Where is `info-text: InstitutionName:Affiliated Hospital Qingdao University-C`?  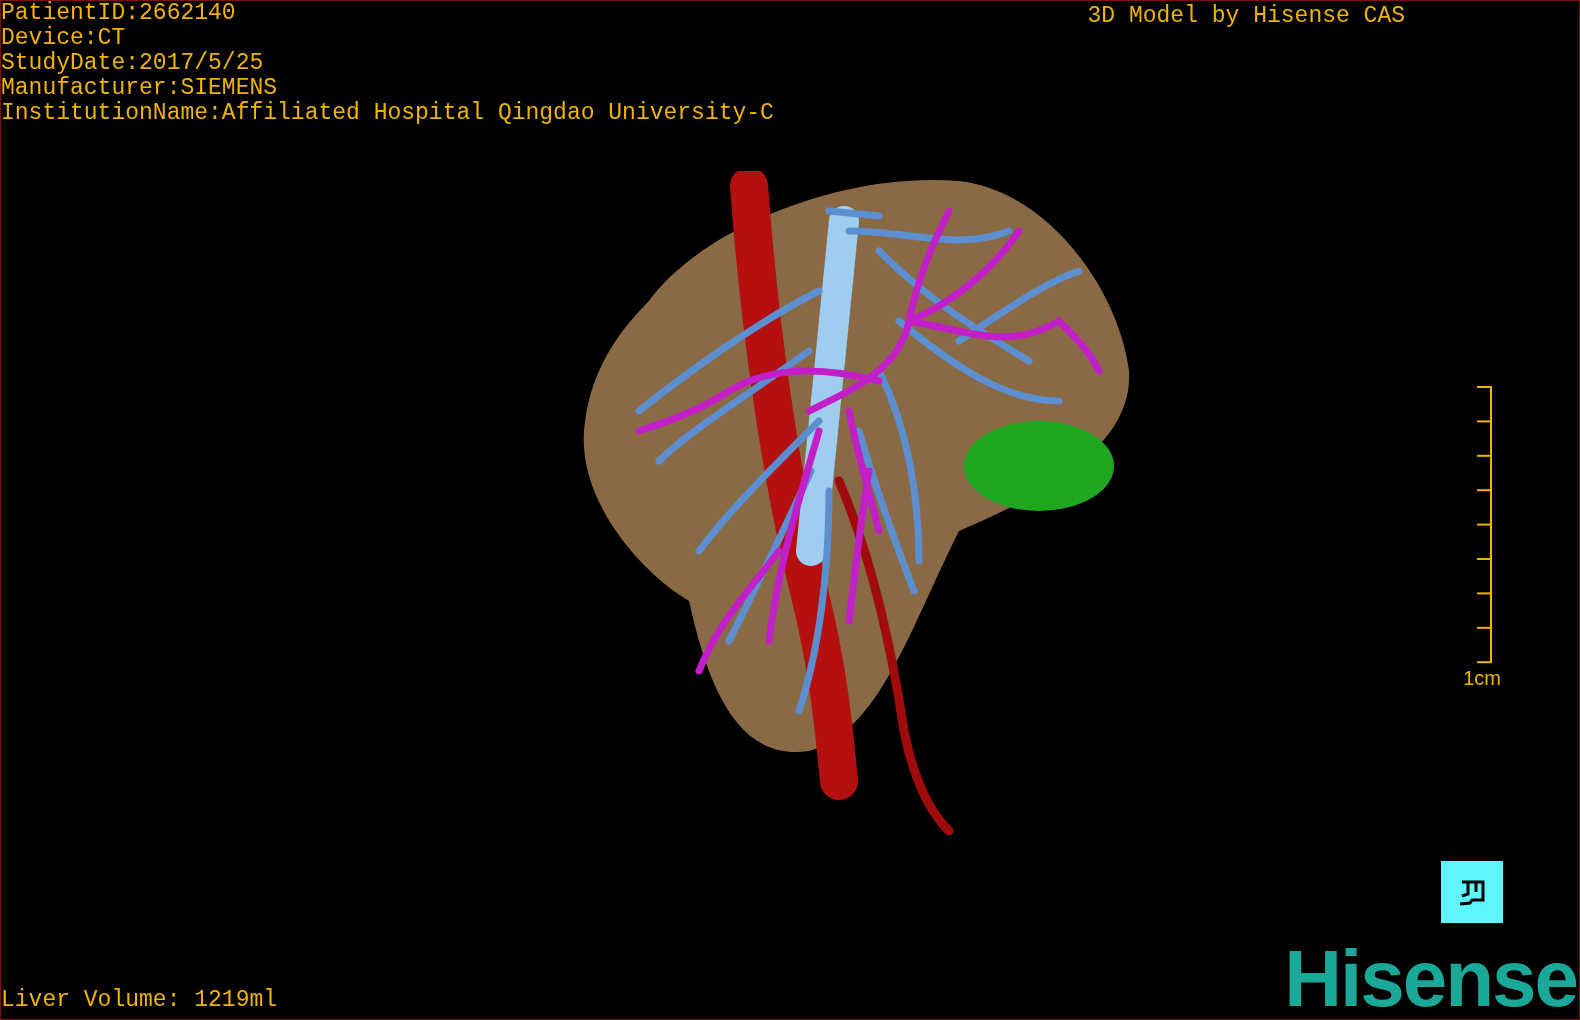 info-text: InstitutionName:Affiliated Hospital Qingdao University-C is located at coordinates (387, 113).